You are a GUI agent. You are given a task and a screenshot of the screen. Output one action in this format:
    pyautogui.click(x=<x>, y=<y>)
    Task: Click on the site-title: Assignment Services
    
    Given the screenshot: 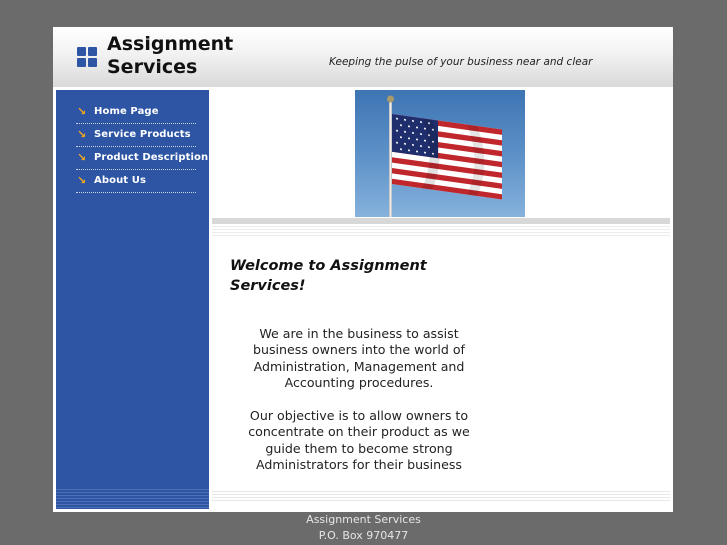 What is the action you would take?
    pyautogui.click(x=187, y=56)
    